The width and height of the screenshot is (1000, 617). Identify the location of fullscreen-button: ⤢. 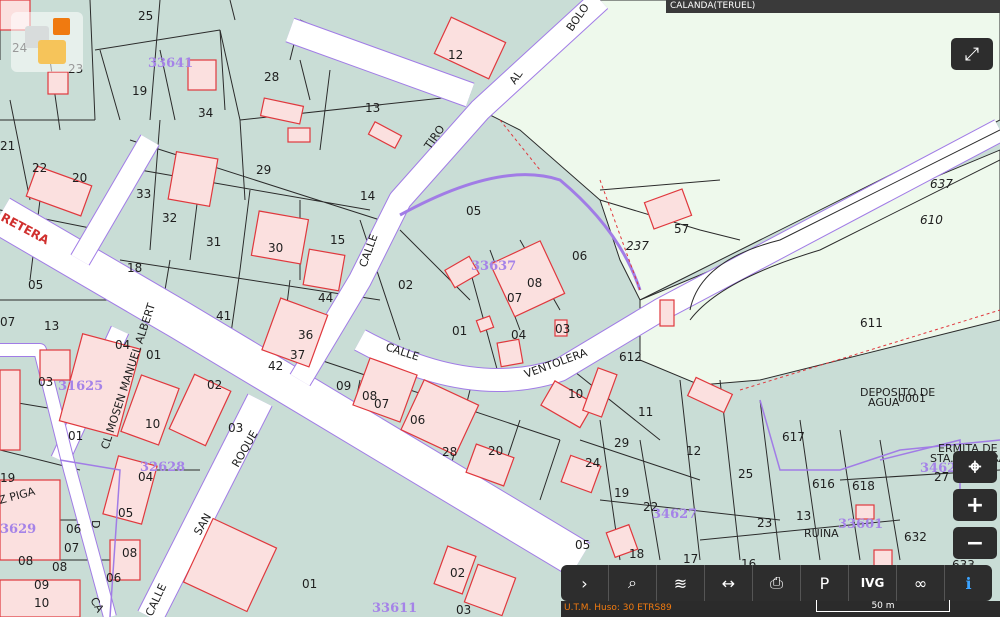
(972, 54).